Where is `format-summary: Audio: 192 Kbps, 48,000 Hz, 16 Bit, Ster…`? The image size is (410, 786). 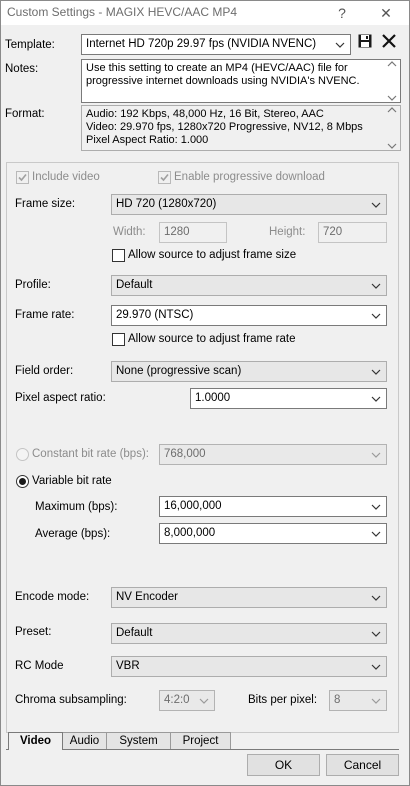
format-summary: Audio: 192 Kbps, 48,000 Hz, 16 Bit, Ster… is located at coordinates (241, 128).